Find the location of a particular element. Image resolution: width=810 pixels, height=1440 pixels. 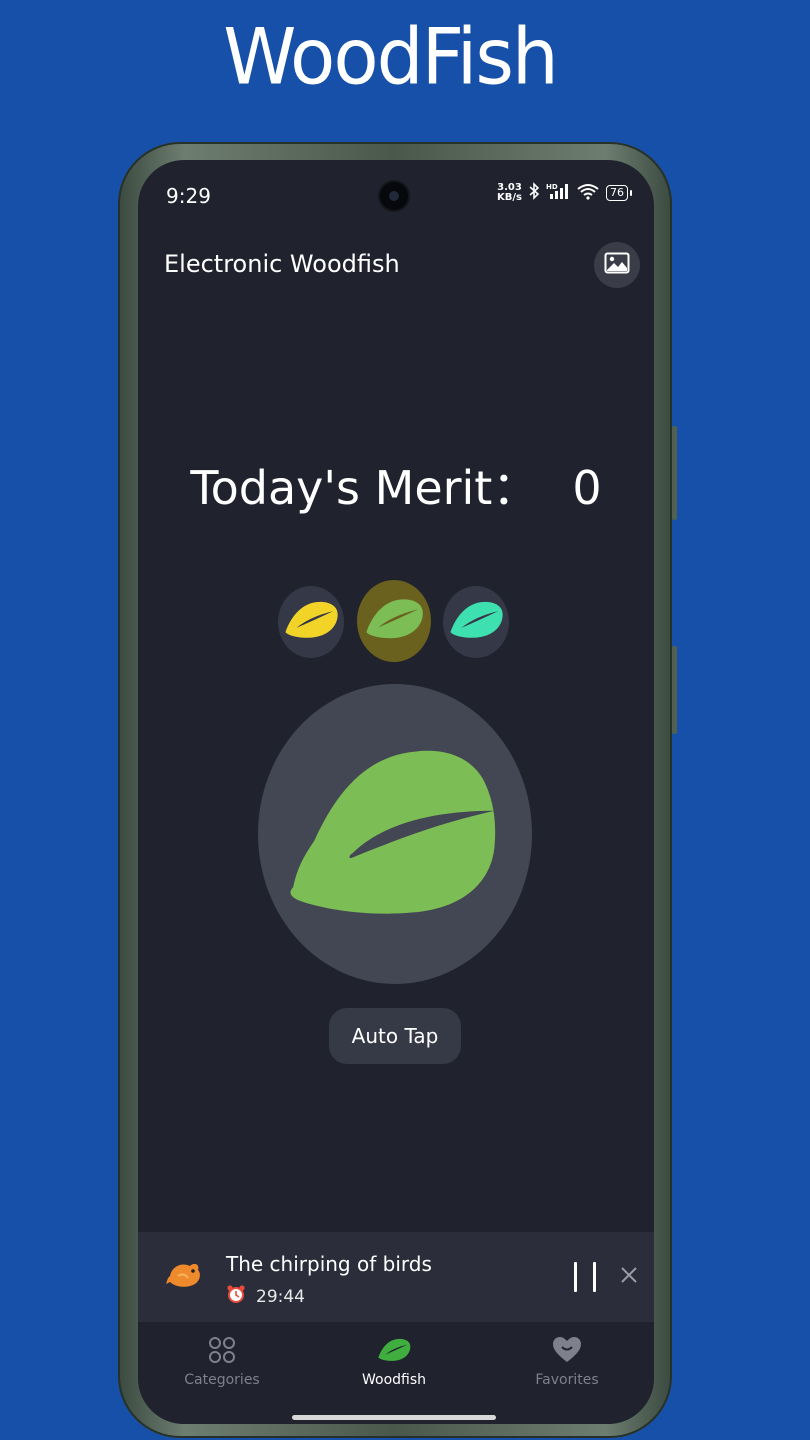

merit-label: Today's Merit： is located at coordinates (364, 488).